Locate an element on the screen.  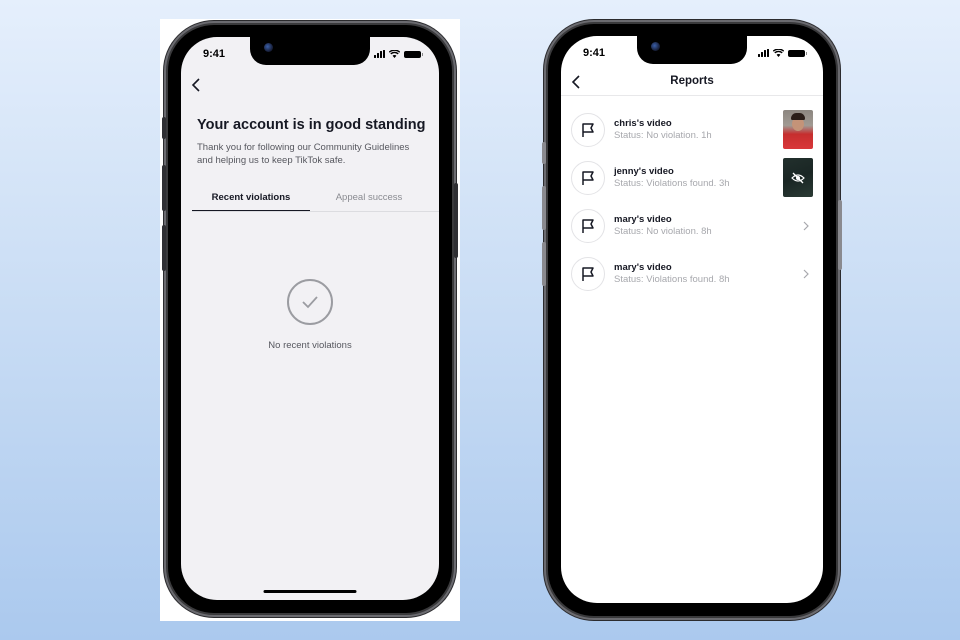
header: Reports is located at coordinates (692, 83).